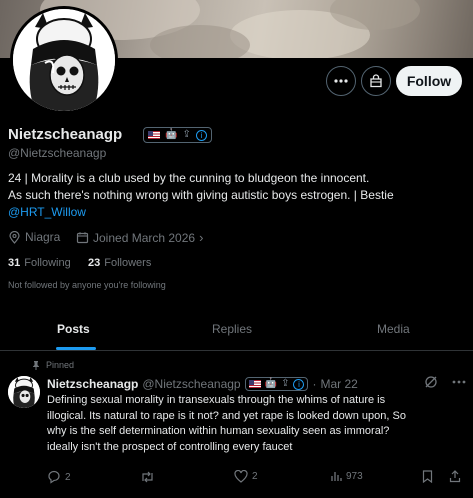 The height and width of the screenshot is (498, 473). I want to click on following-label: Following, so click(47, 263).